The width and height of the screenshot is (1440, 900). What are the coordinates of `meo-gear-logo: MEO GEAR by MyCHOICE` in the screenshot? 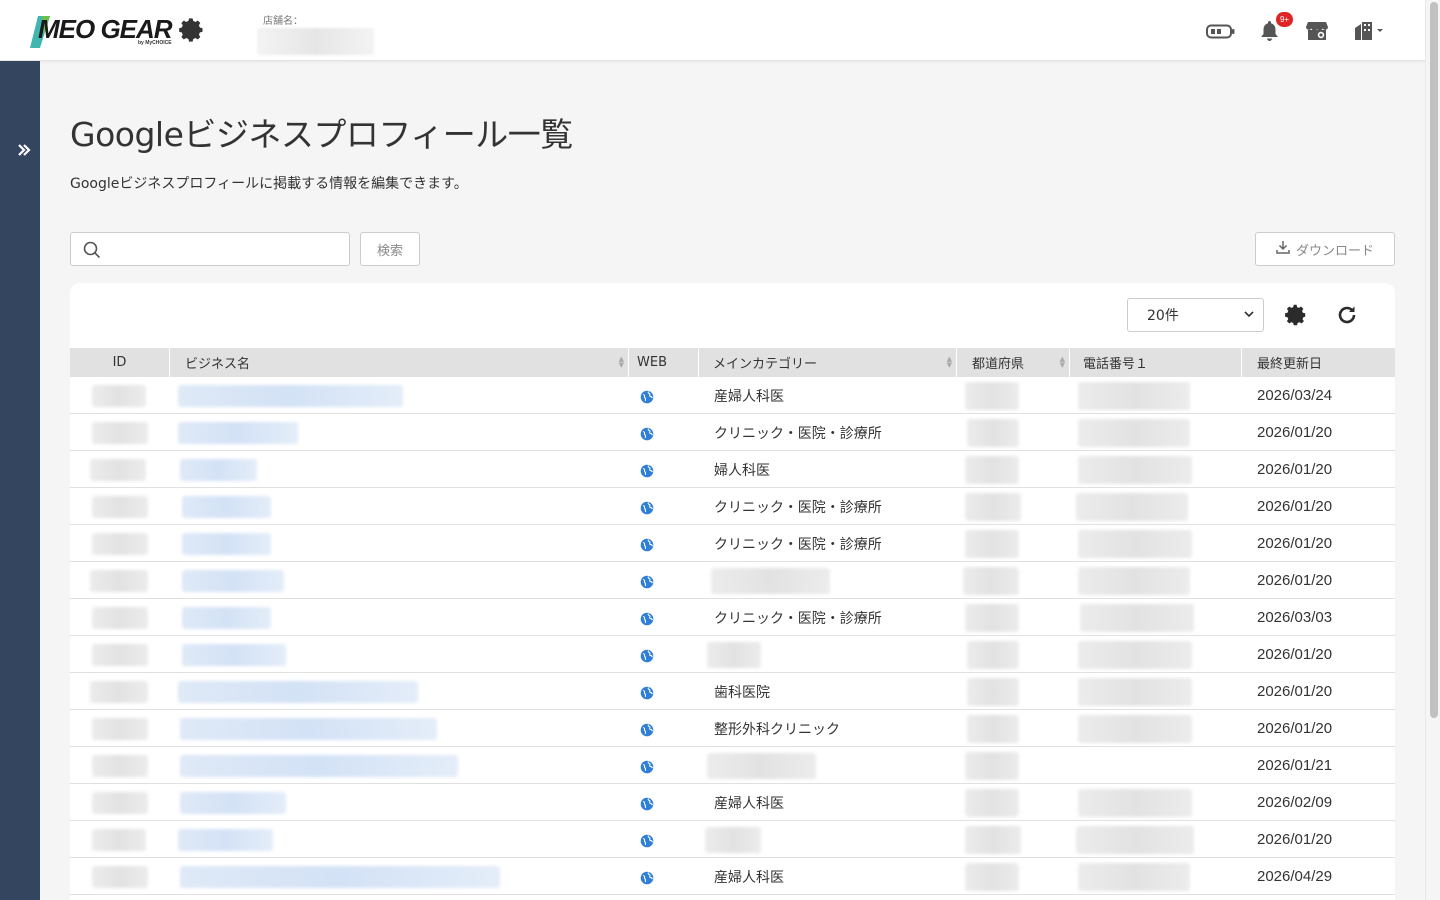 It's located at (117, 32).